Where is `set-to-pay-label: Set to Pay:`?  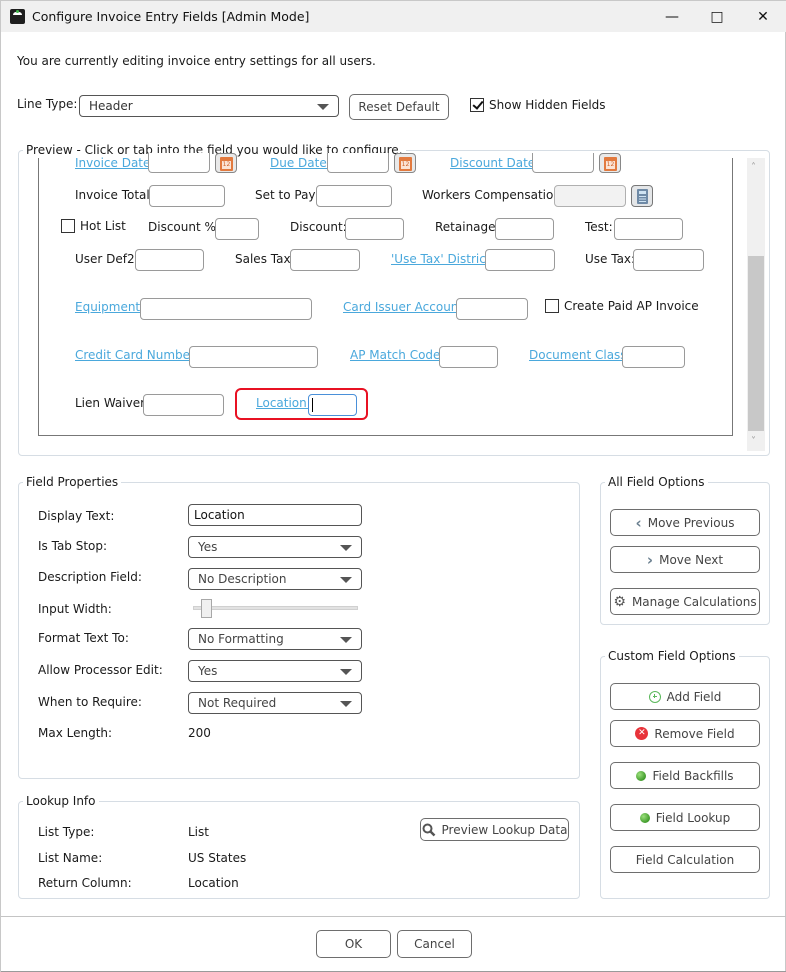 set-to-pay-label: Set to Pay: is located at coordinates (287, 195).